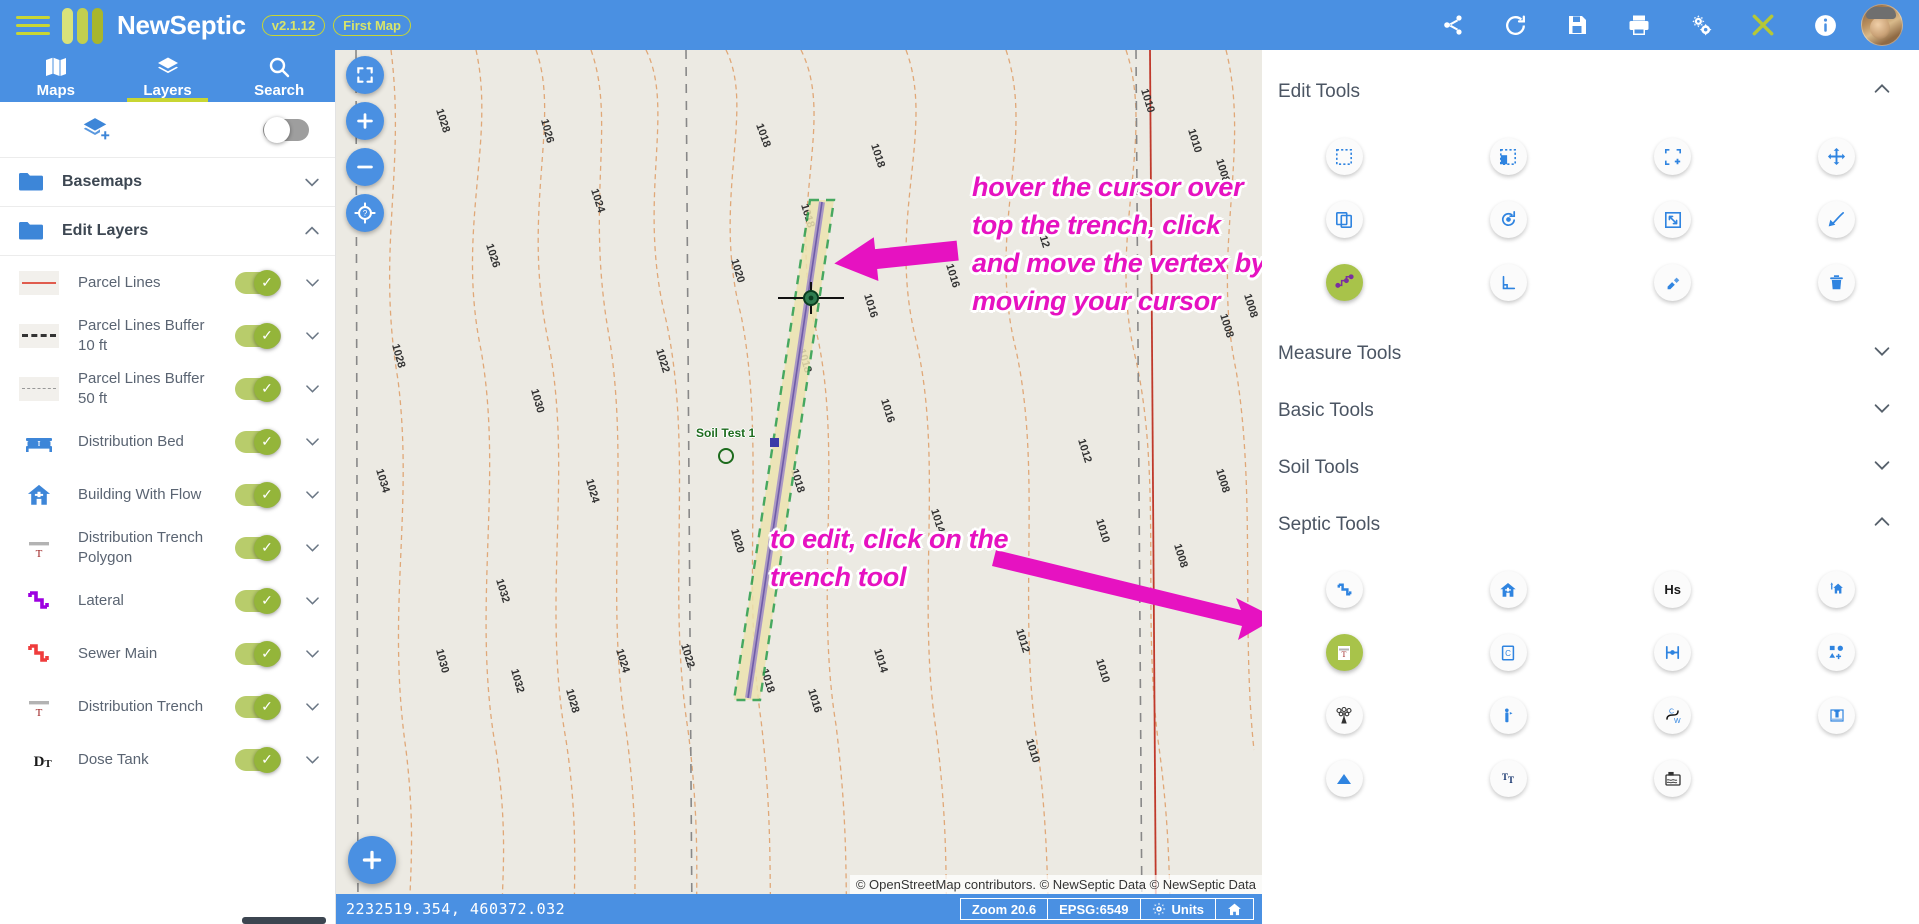 This screenshot has width=1919, height=924. I want to click on save-icon, so click(1577, 25).